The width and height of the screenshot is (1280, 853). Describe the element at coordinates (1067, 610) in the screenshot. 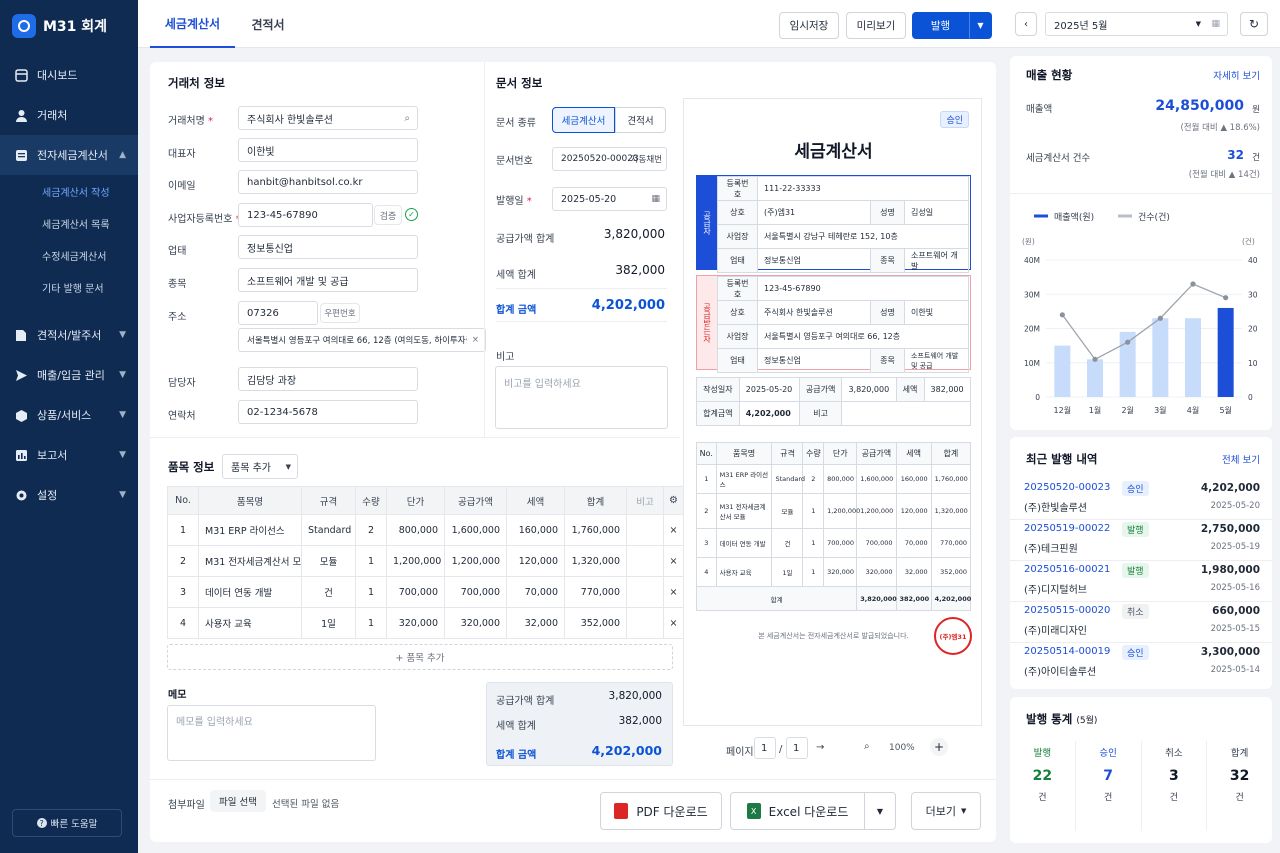

I see `doc-number-link: 20250515-00020` at that location.